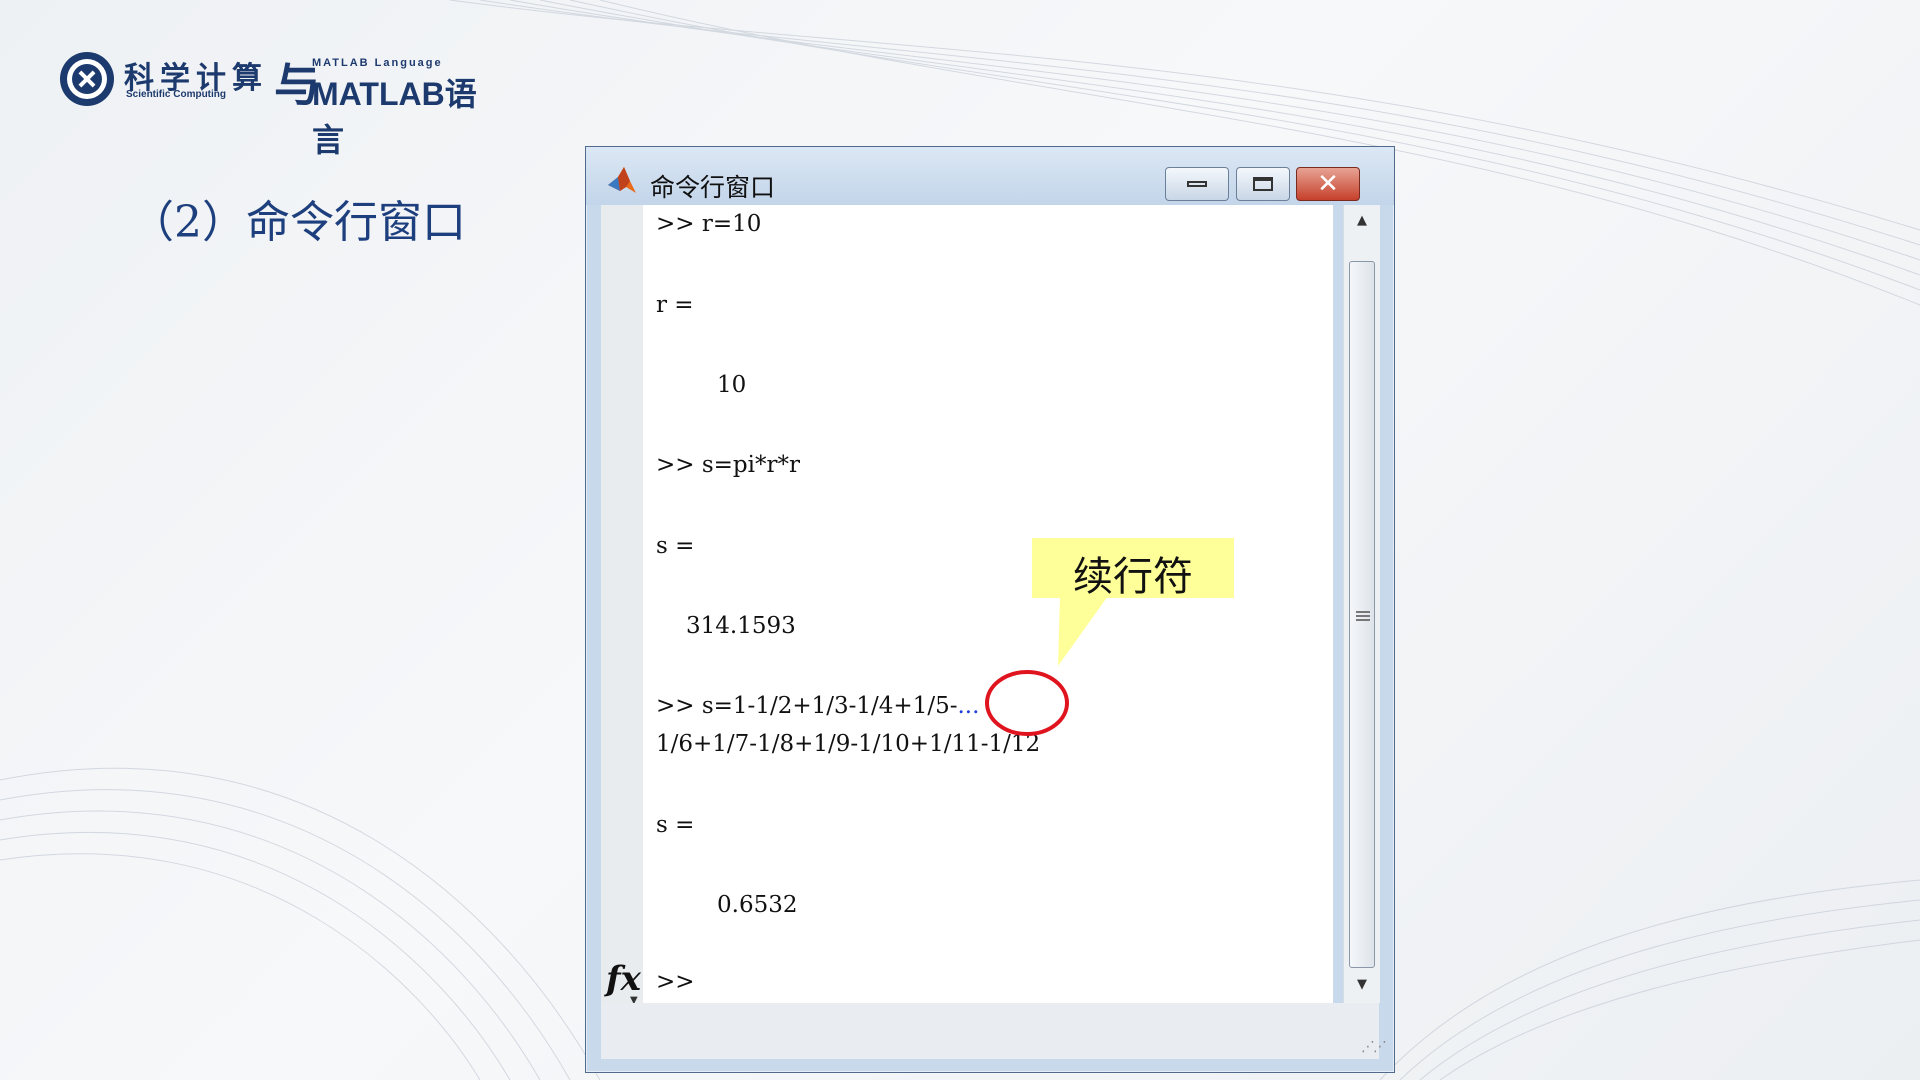 The height and width of the screenshot is (1080, 1920). I want to click on close-button: ✕, so click(1328, 184).